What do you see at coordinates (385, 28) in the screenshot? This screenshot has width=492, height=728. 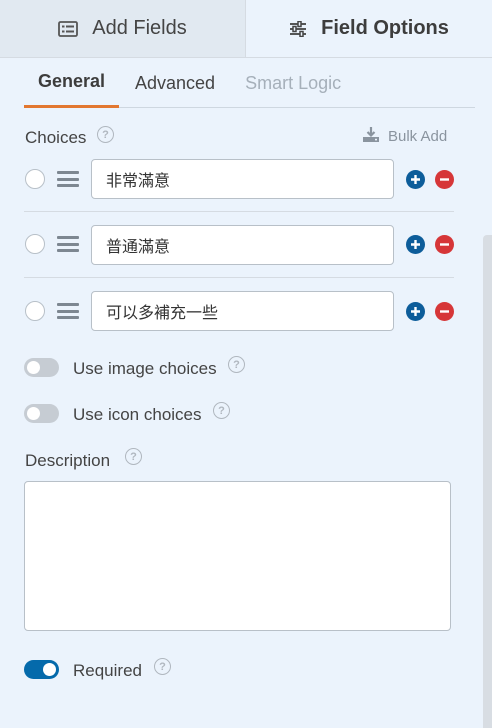 I see `tab-field-options-label: Field Options` at bounding box center [385, 28].